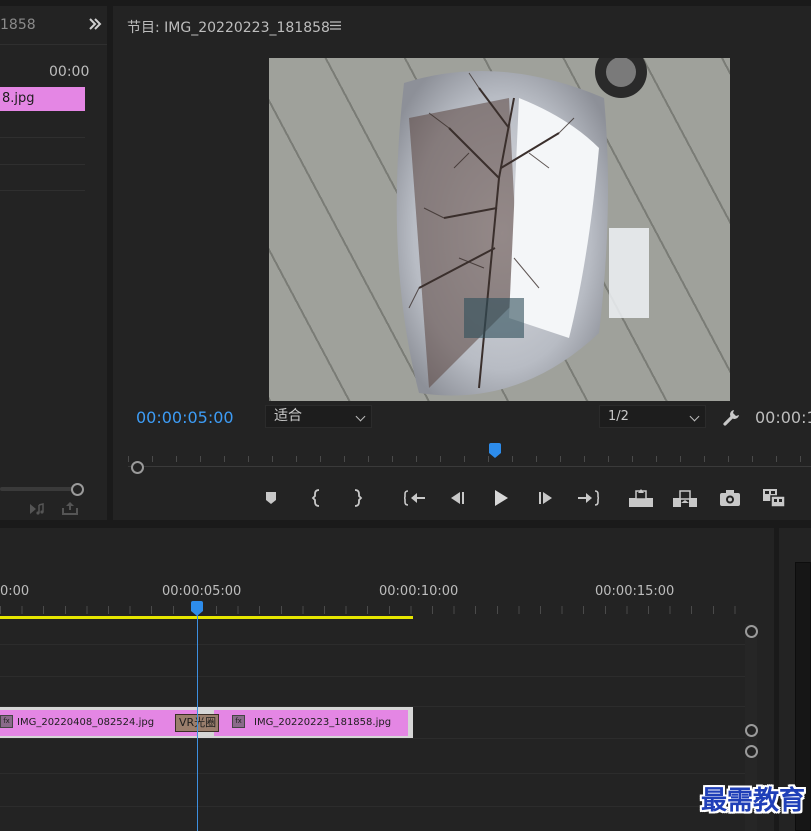  I want to click on timeline-playhead, so click(197, 608).